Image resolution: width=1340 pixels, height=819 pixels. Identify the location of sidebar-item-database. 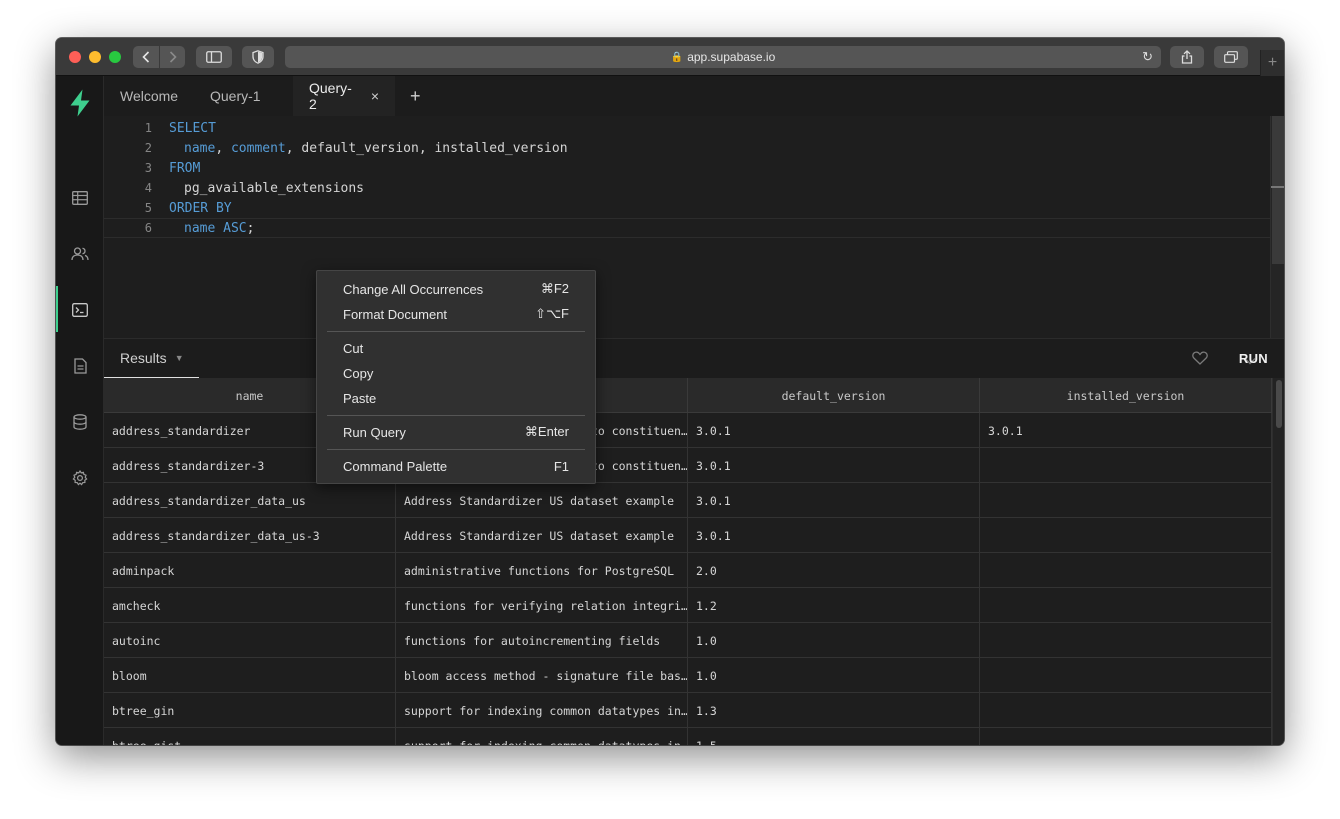
(80, 422).